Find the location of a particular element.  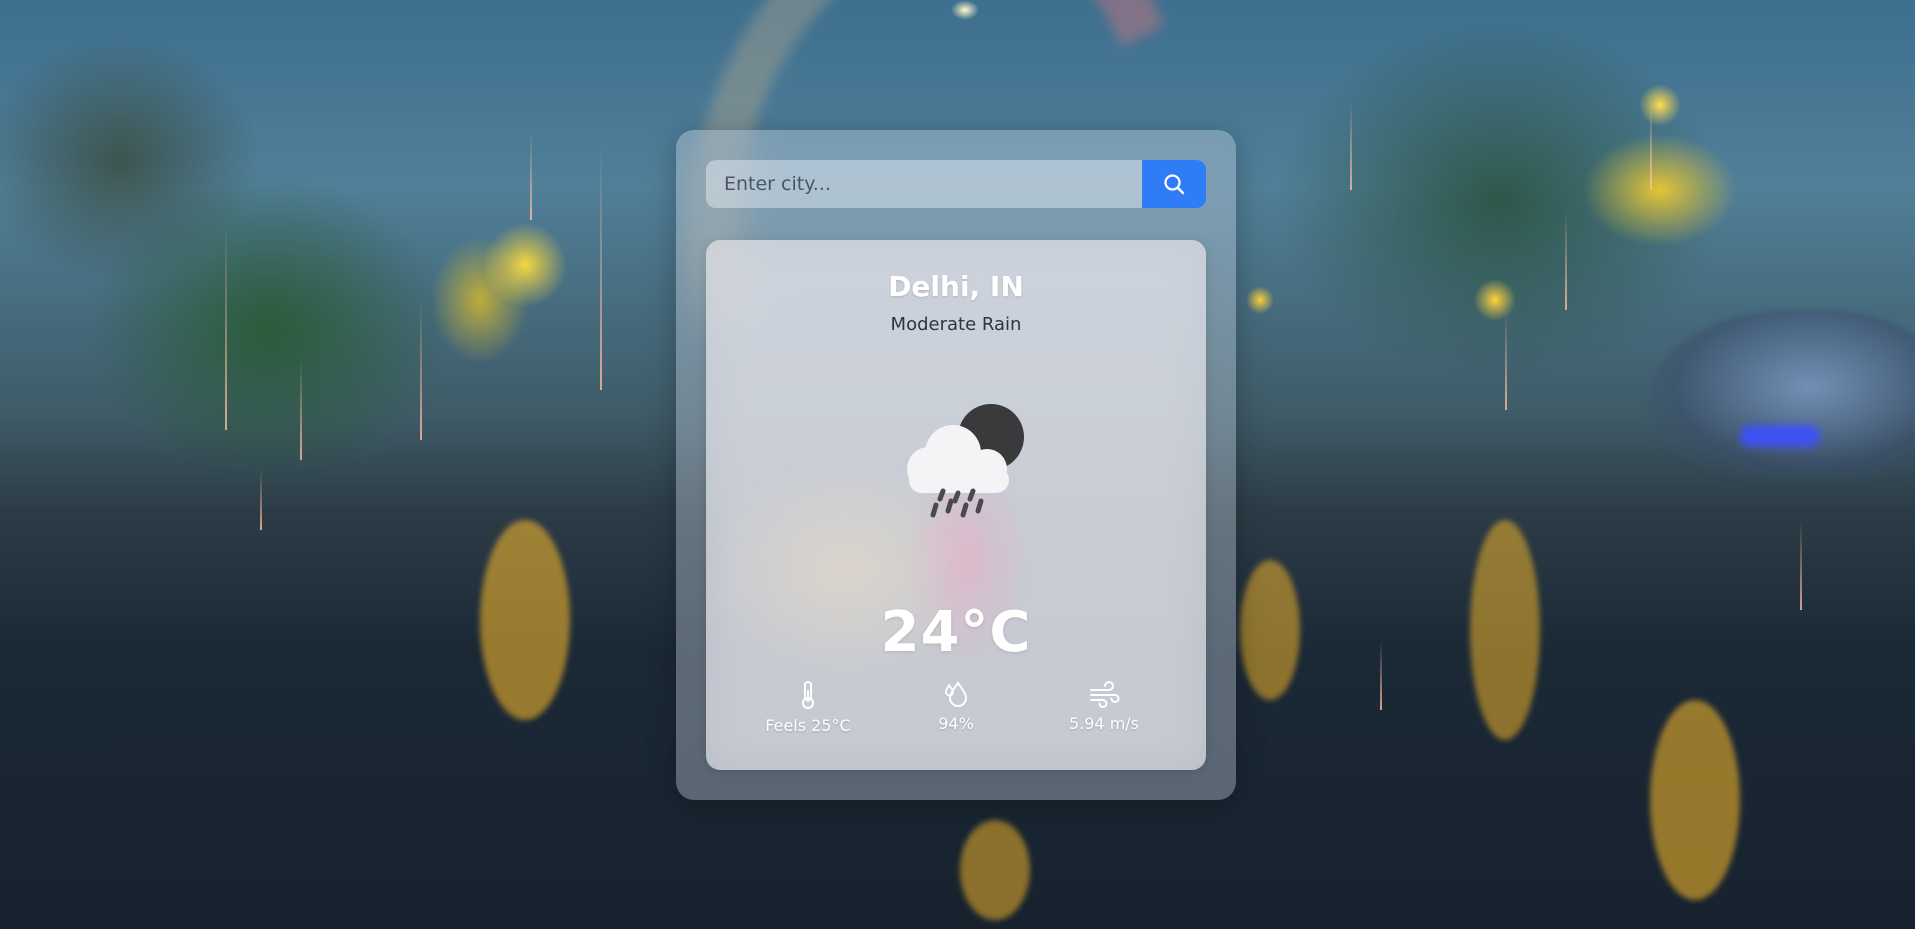

search-button is located at coordinates (1174, 184).